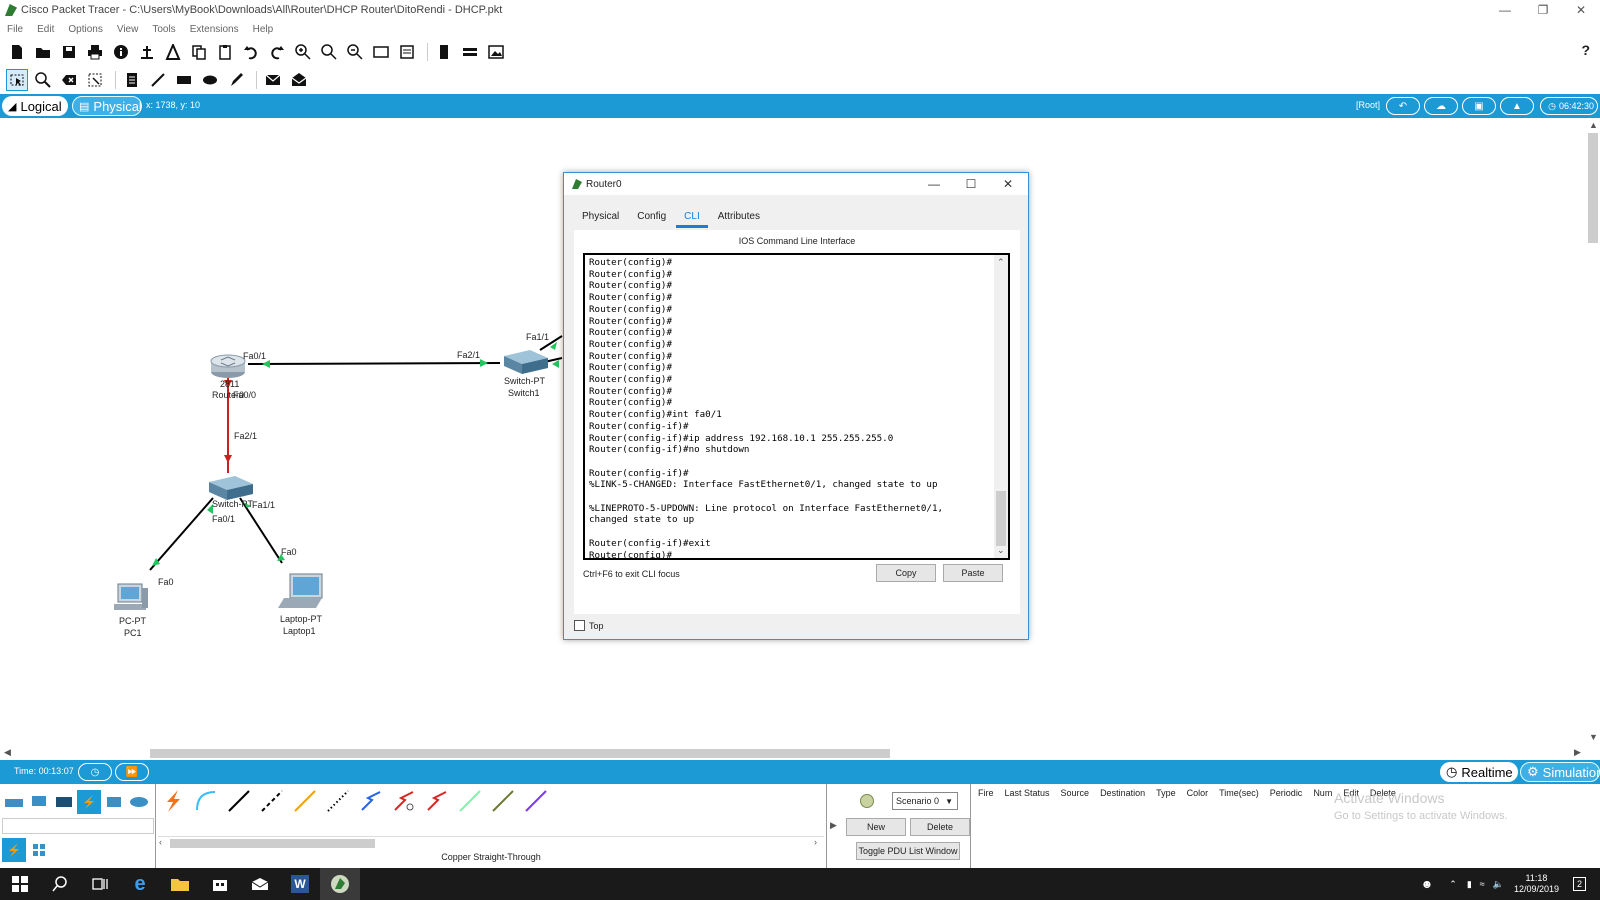  Describe the element at coordinates (404, 801) in the screenshot. I see `serial-dce-icon` at that location.